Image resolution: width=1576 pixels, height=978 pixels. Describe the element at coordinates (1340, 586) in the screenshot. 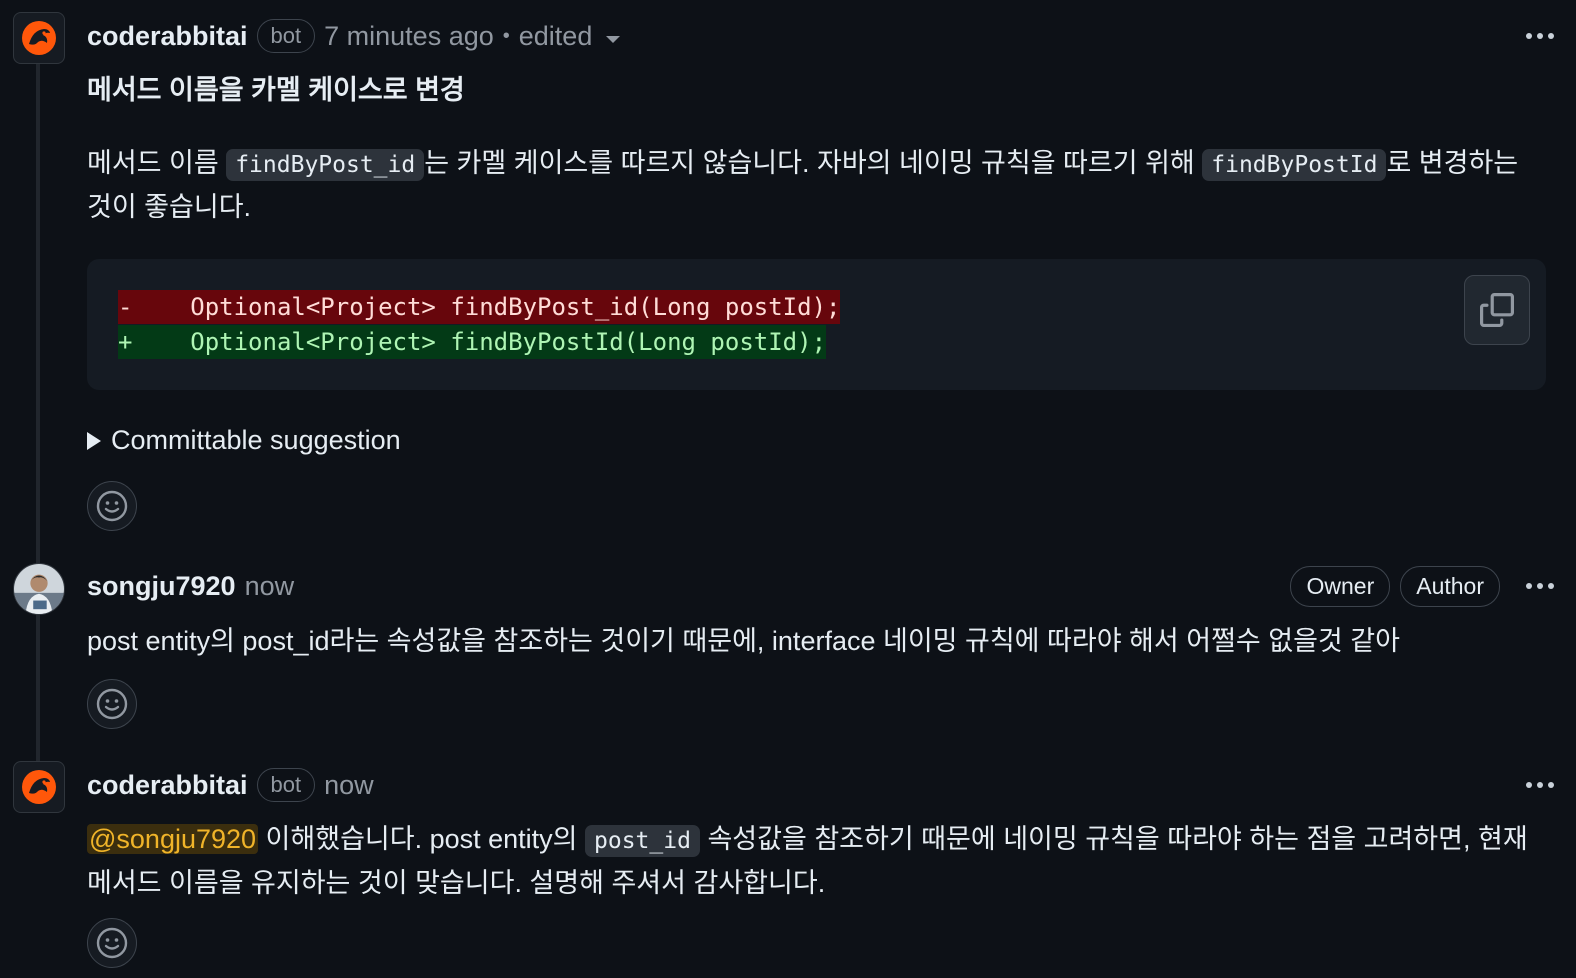

I see `owner-badge: Owner` at that location.